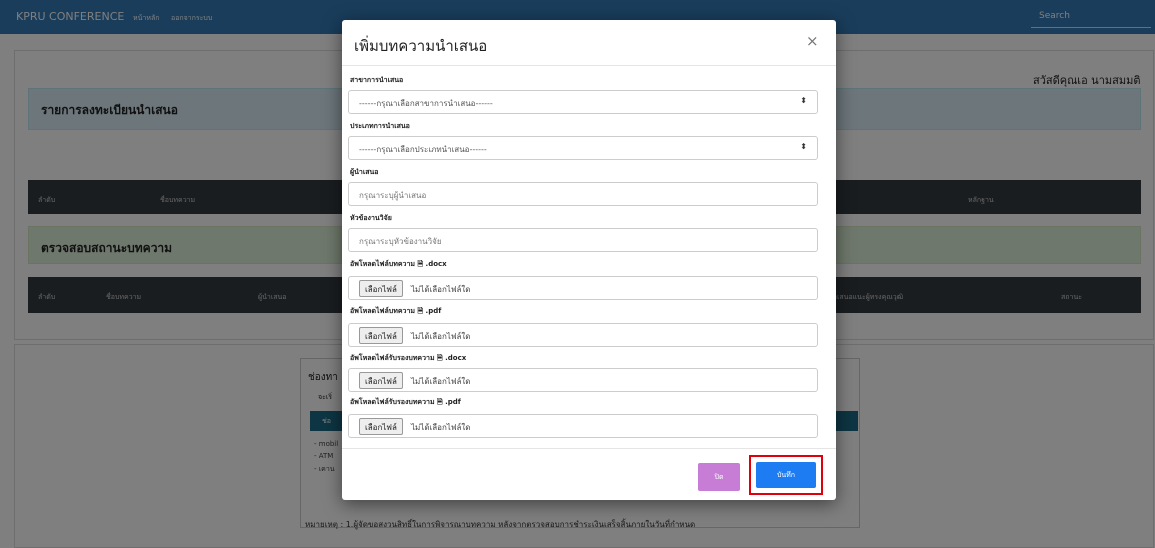  What do you see at coordinates (589, 474) in the screenshot?
I see `modal-footer: ปิด บันทึก` at bounding box center [589, 474].